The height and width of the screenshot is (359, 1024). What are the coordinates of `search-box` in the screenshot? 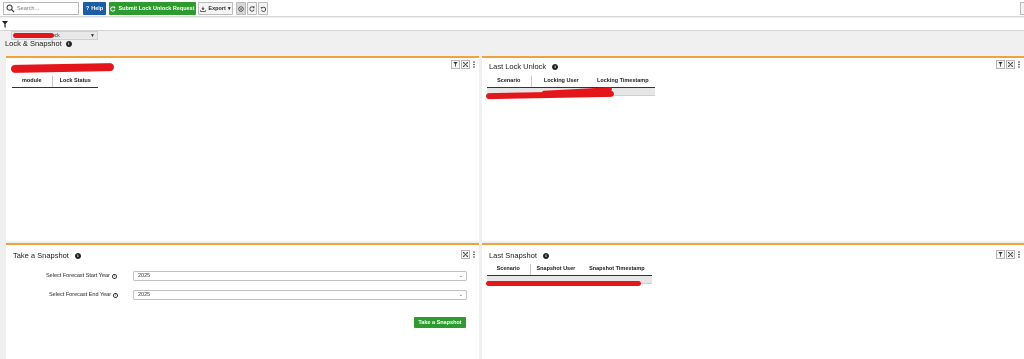 It's located at (41, 8).